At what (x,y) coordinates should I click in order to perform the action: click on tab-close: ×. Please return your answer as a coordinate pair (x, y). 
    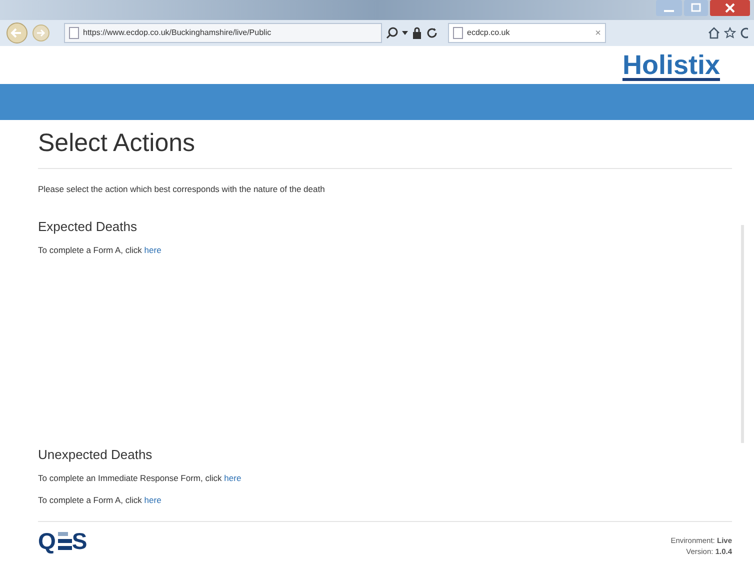
    Looking at the image, I should click on (598, 33).